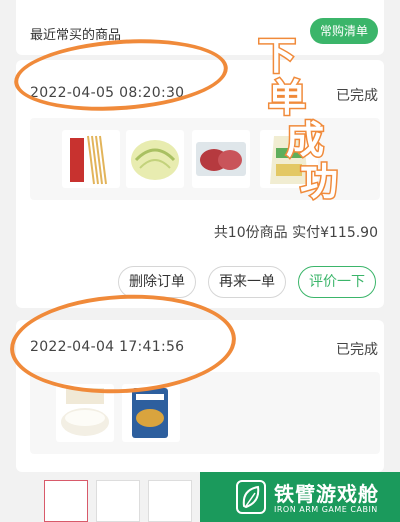 This screenshot has width=400, height=522. I want to click on reorder-button: 再来一单, so click(247, 282).